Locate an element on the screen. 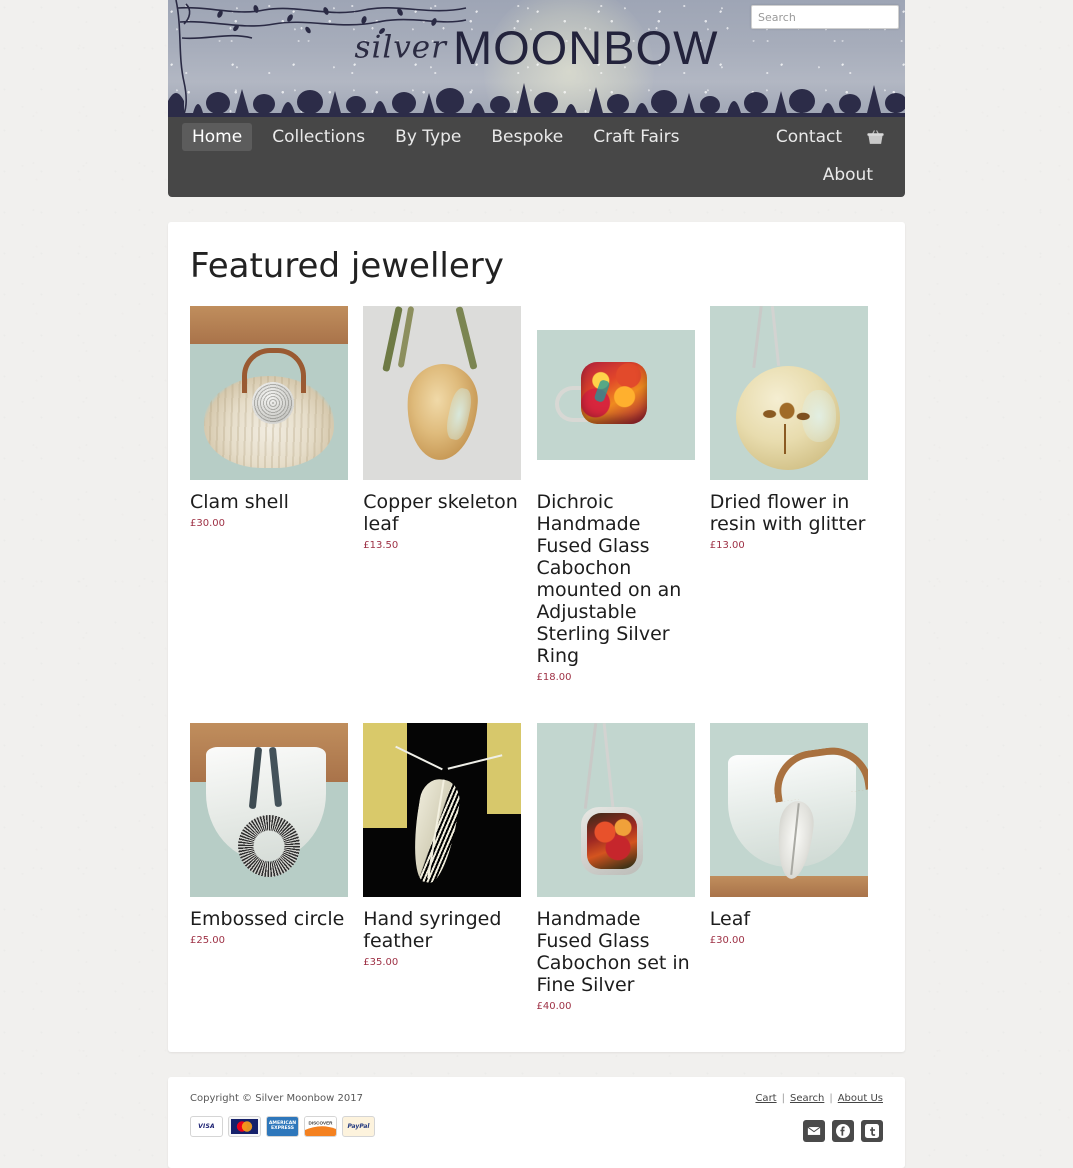 Image resolution: width=1073 pixels, height=1168 pixels. nav-item-about: About is located at coordinates (848, 175).